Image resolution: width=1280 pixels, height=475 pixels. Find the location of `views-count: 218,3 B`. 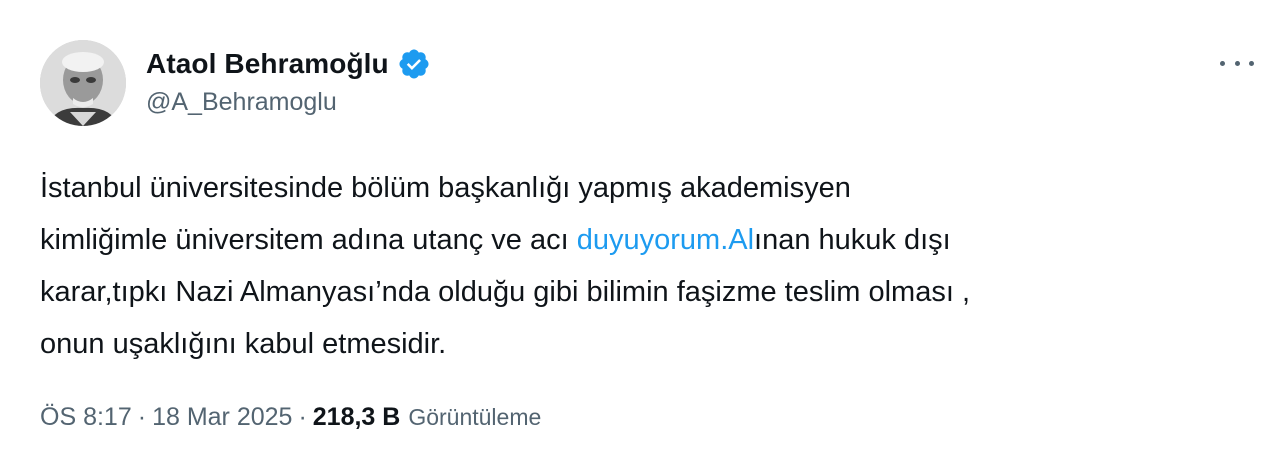

views-count: 218,3 B is located at coordinates (356, 417).